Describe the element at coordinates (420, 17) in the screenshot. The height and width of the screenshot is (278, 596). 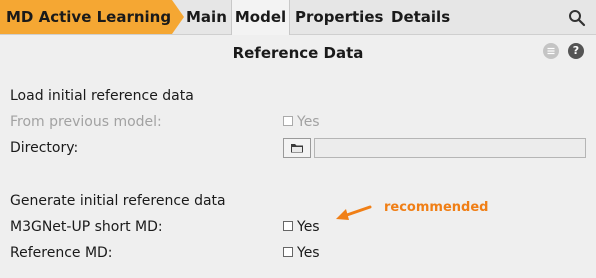
I see `tab-details: Details` at that location.